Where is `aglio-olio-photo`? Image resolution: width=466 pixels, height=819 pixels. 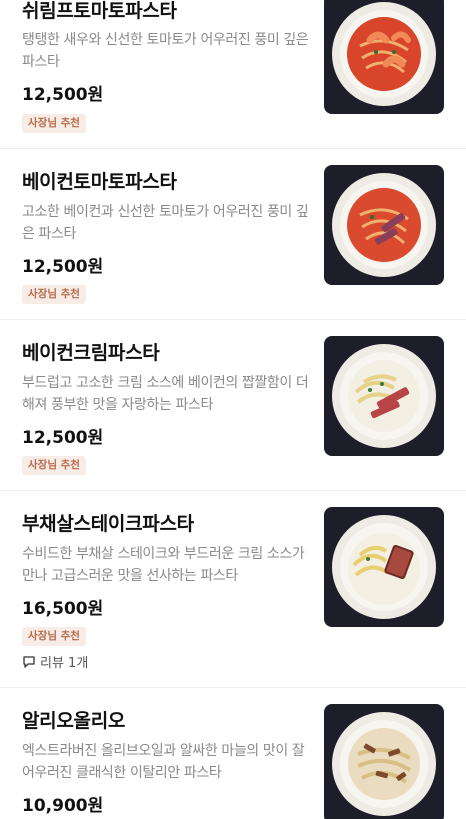
aglio-olio-photo is located at coordinates (384, 761).